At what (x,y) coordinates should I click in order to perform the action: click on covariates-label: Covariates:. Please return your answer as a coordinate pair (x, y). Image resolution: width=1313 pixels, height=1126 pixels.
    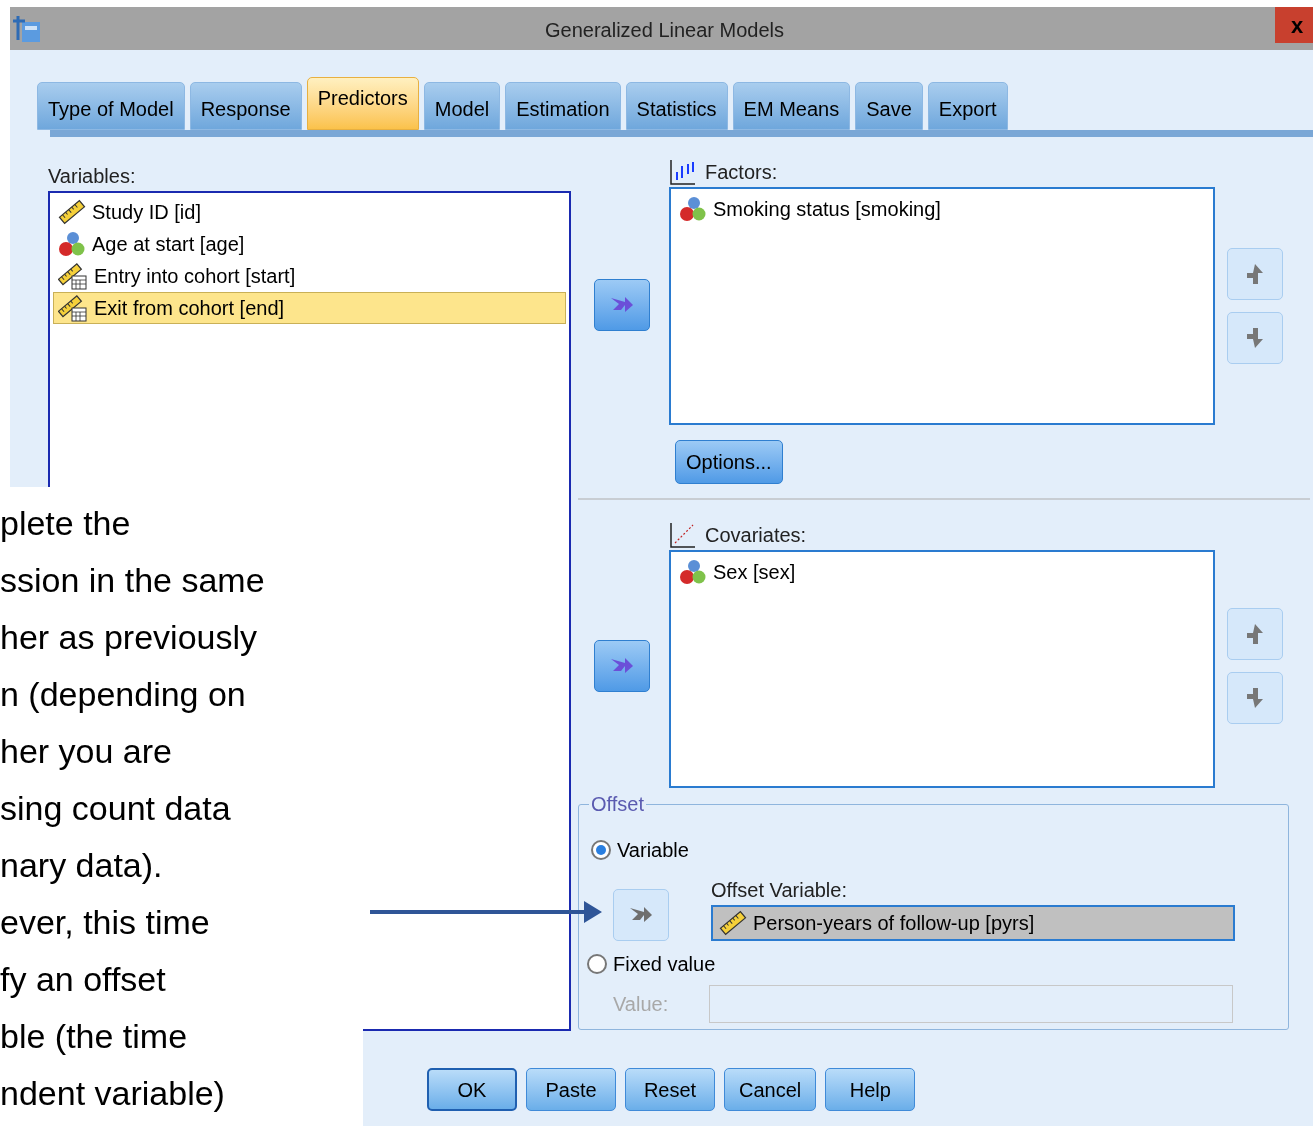
    Looking at the image, I should click on (756, 535).